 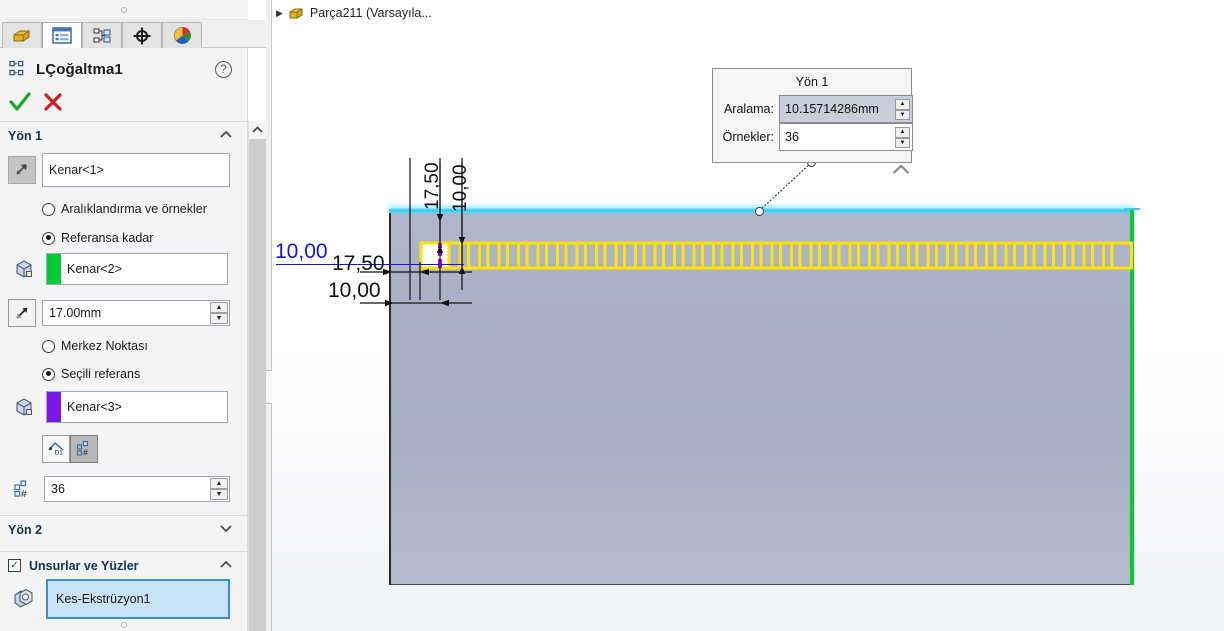 I want to click on section-features-faces-header: ✓ Unsurlar ve Yüzler, so click(x=124, y=565).